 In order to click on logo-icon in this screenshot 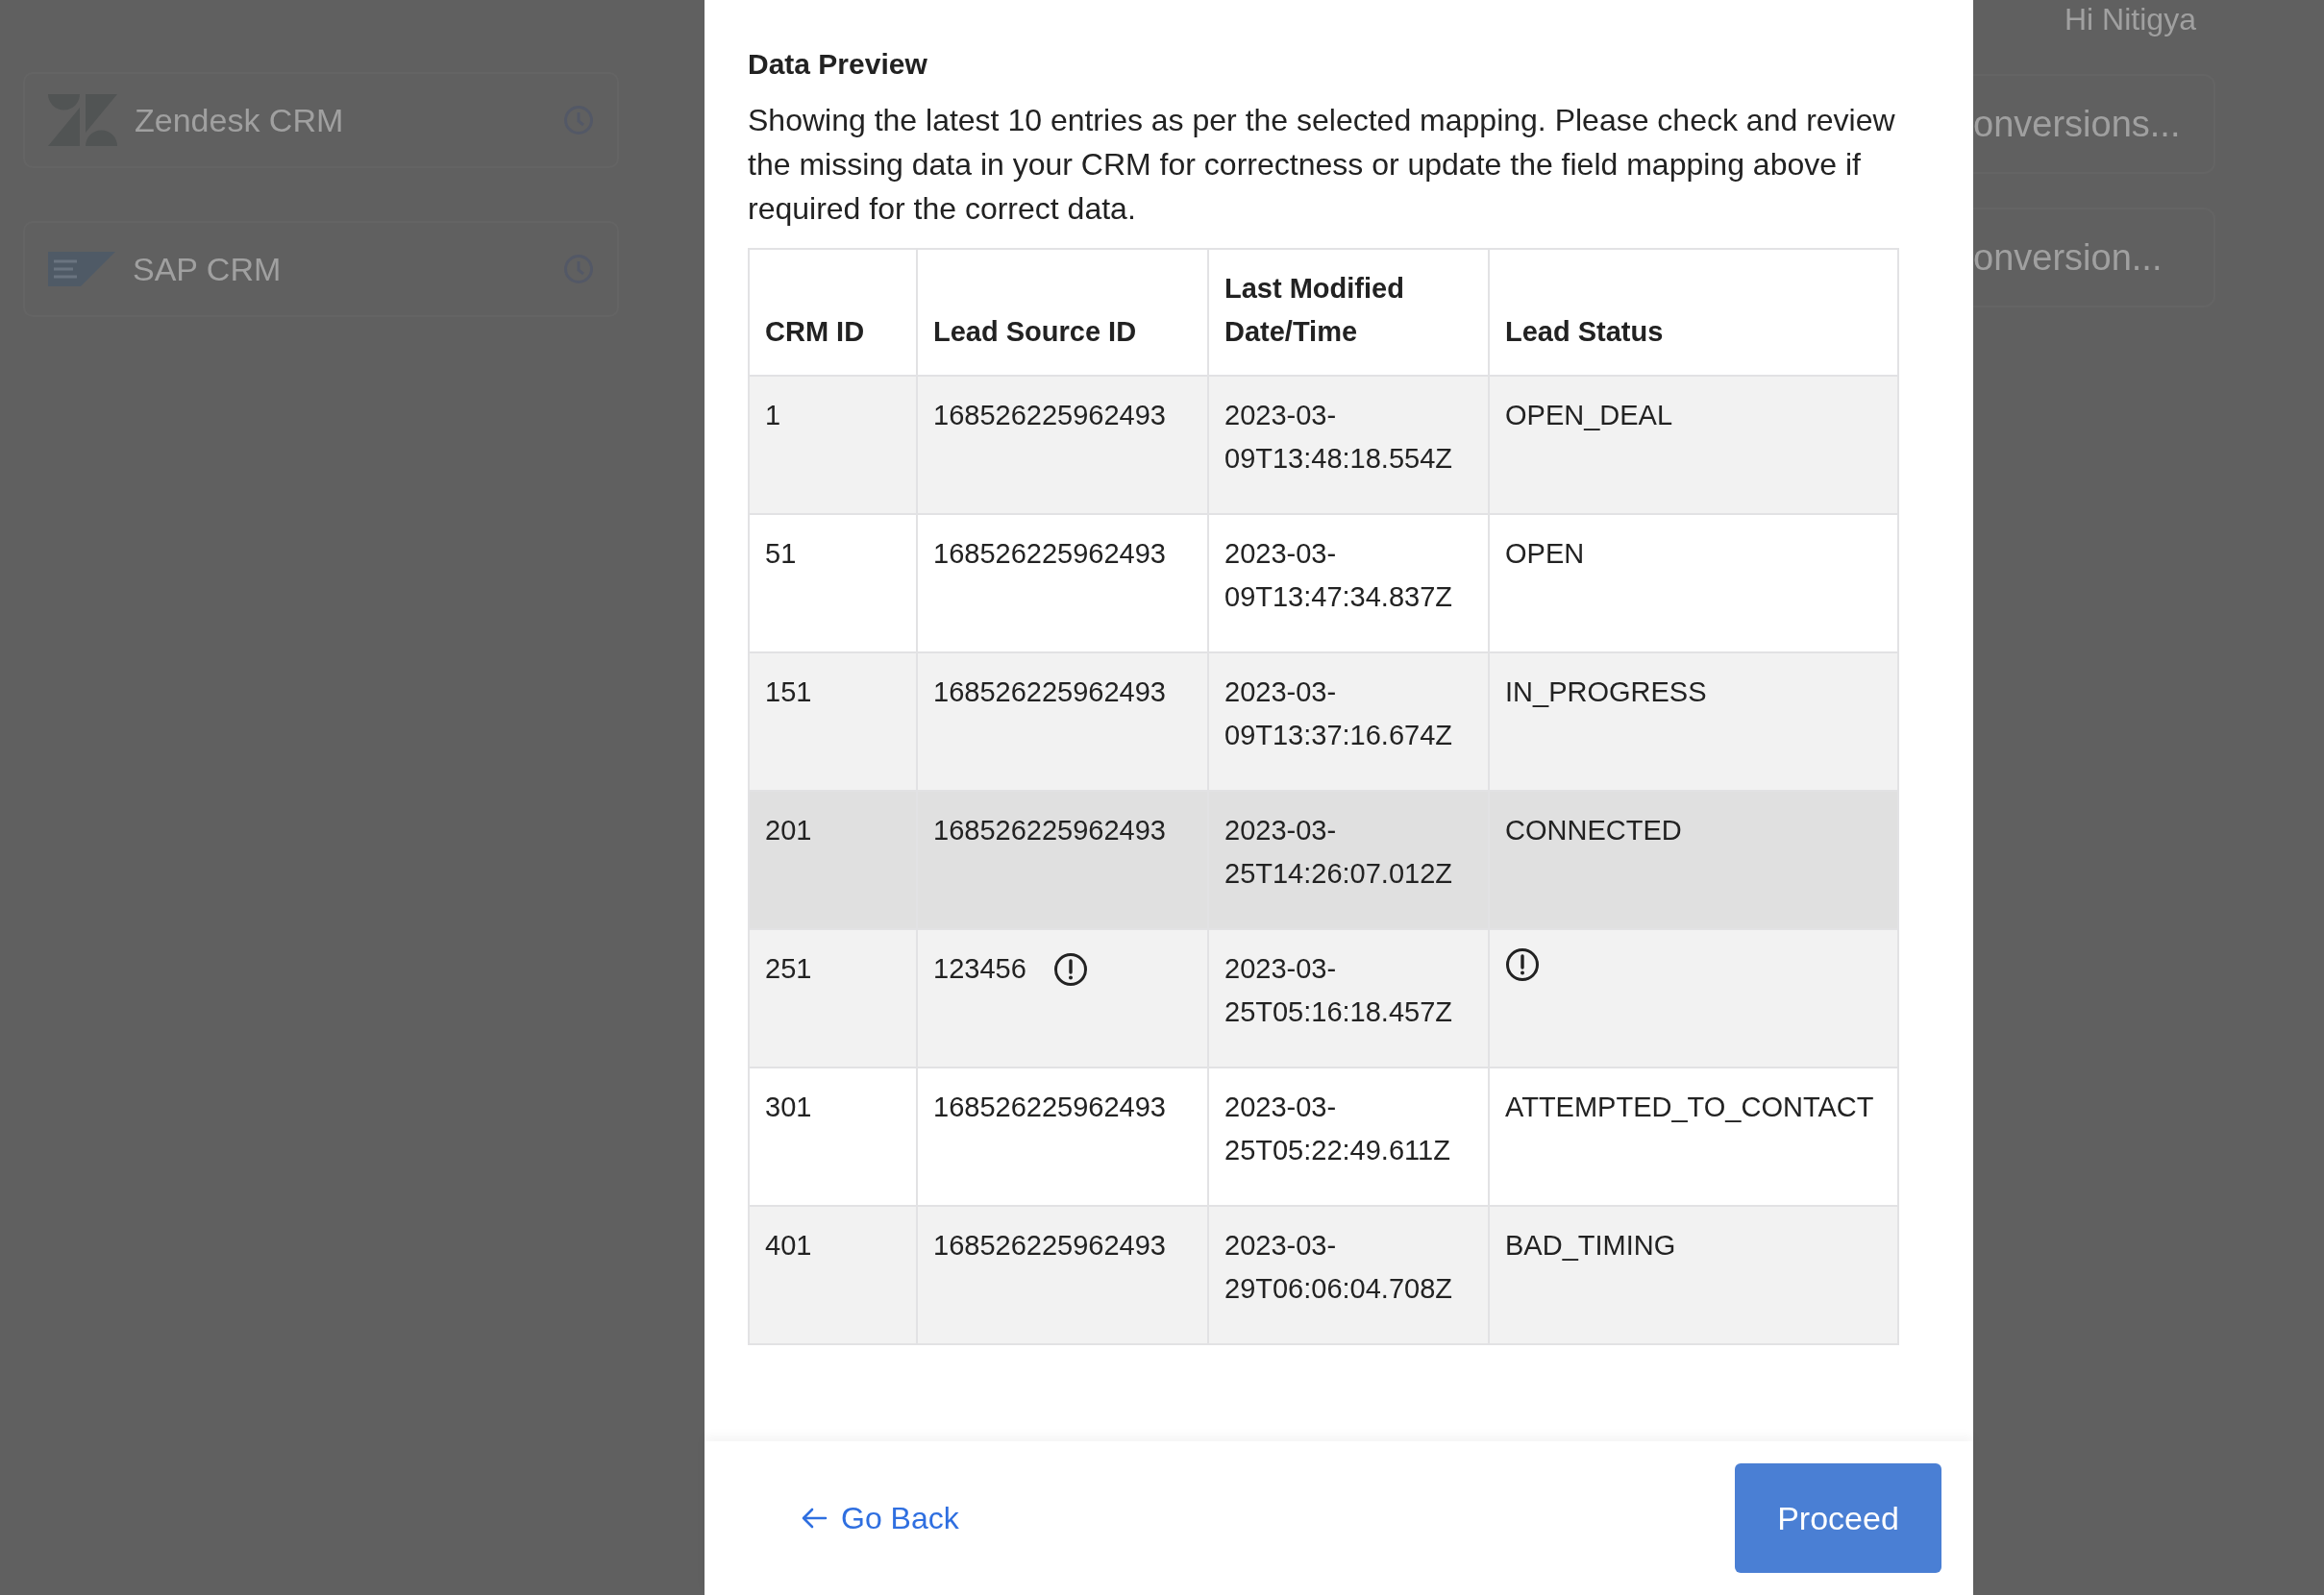, I will do `click(81, 269)`.